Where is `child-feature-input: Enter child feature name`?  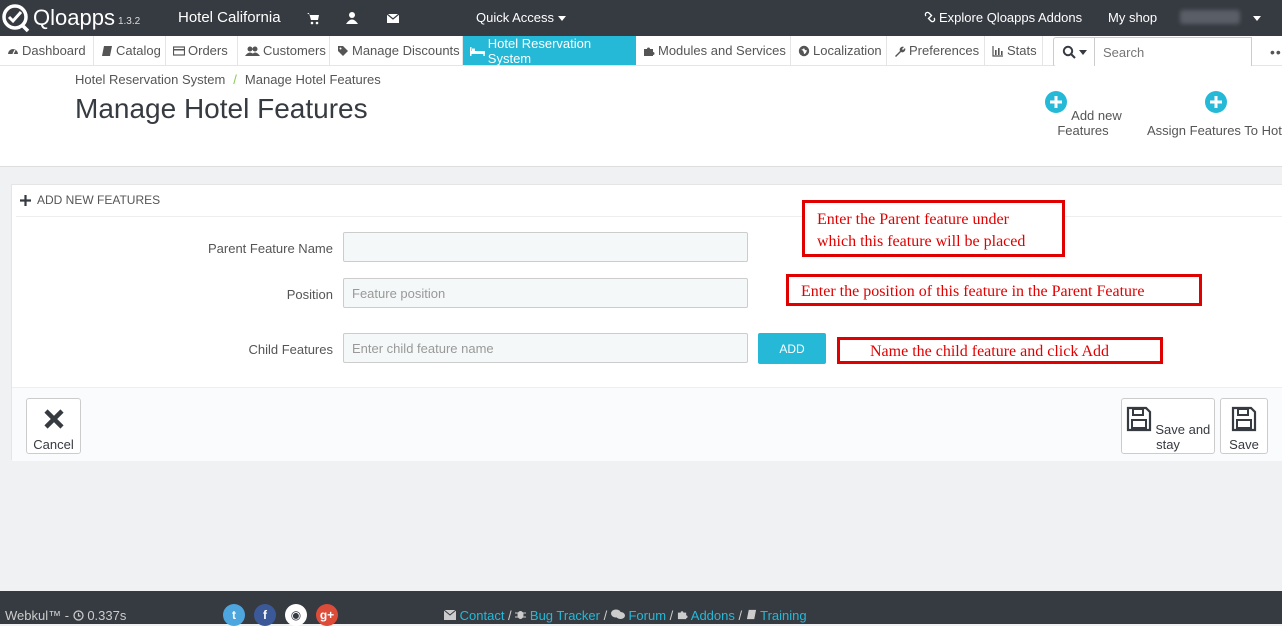 child-feature-input: Enter child feature name is located at coordinates (545, 348).